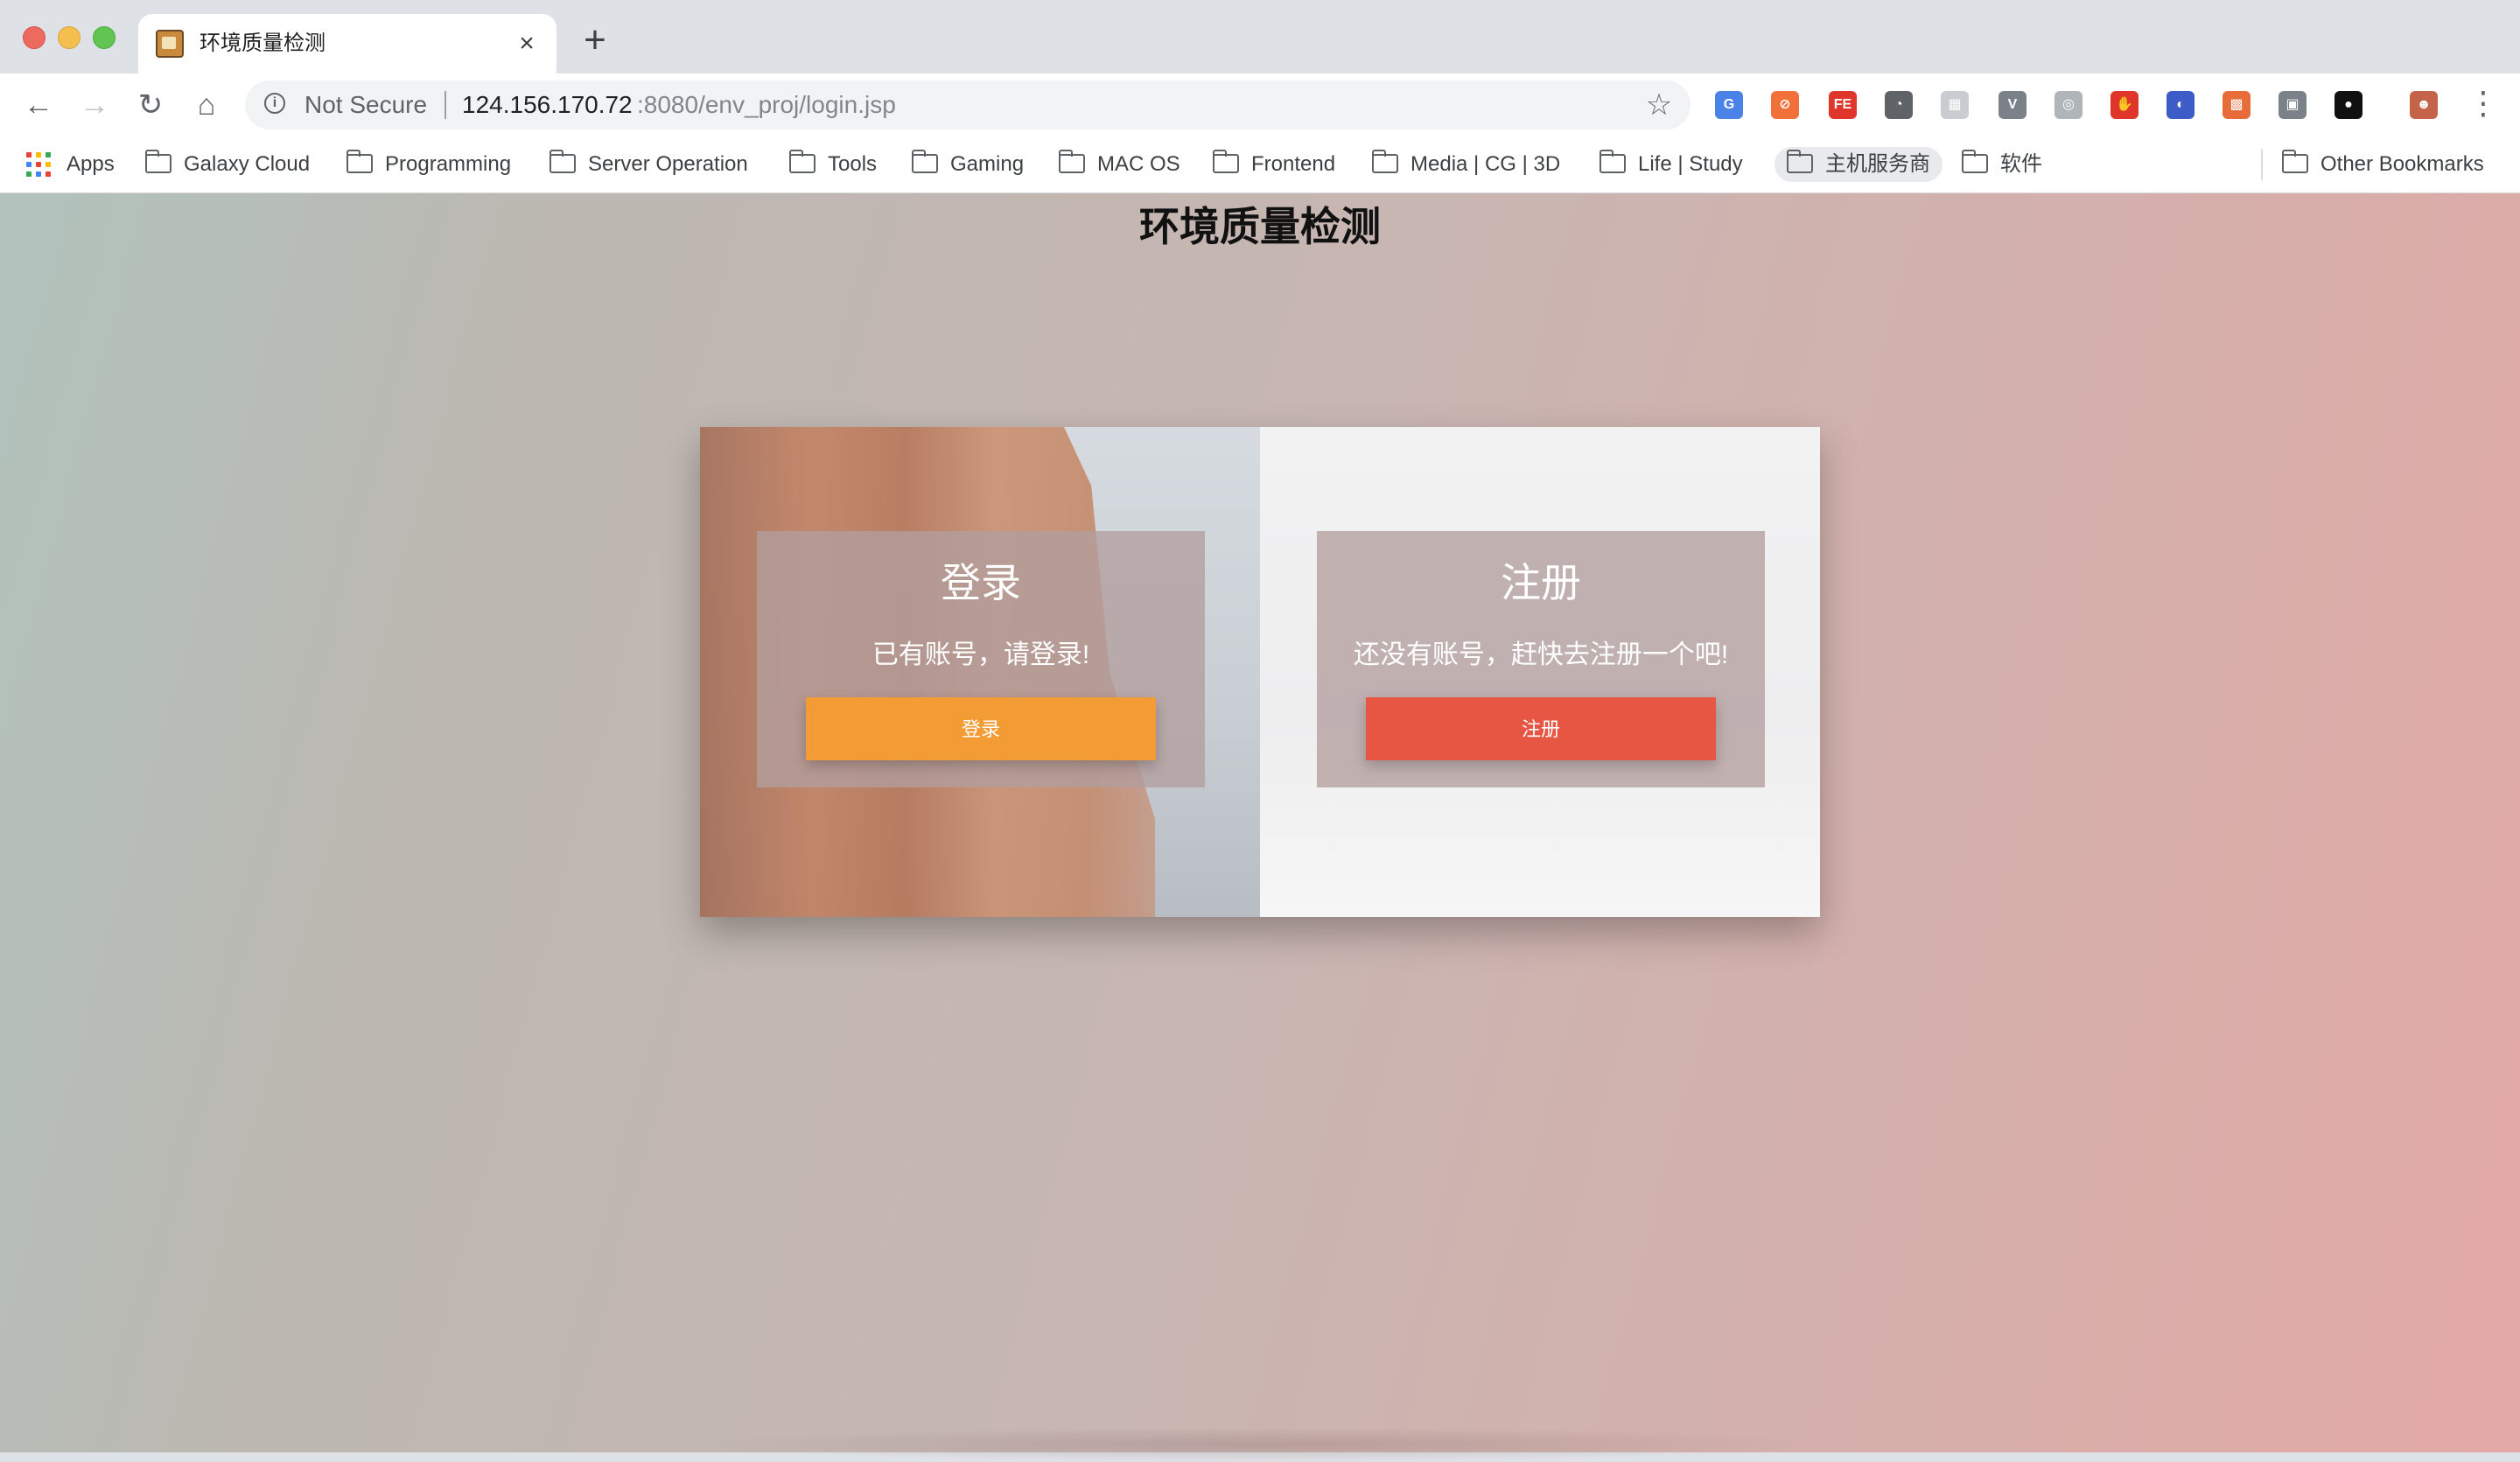  I want to click on maximize-window-button, so click(104, 37).